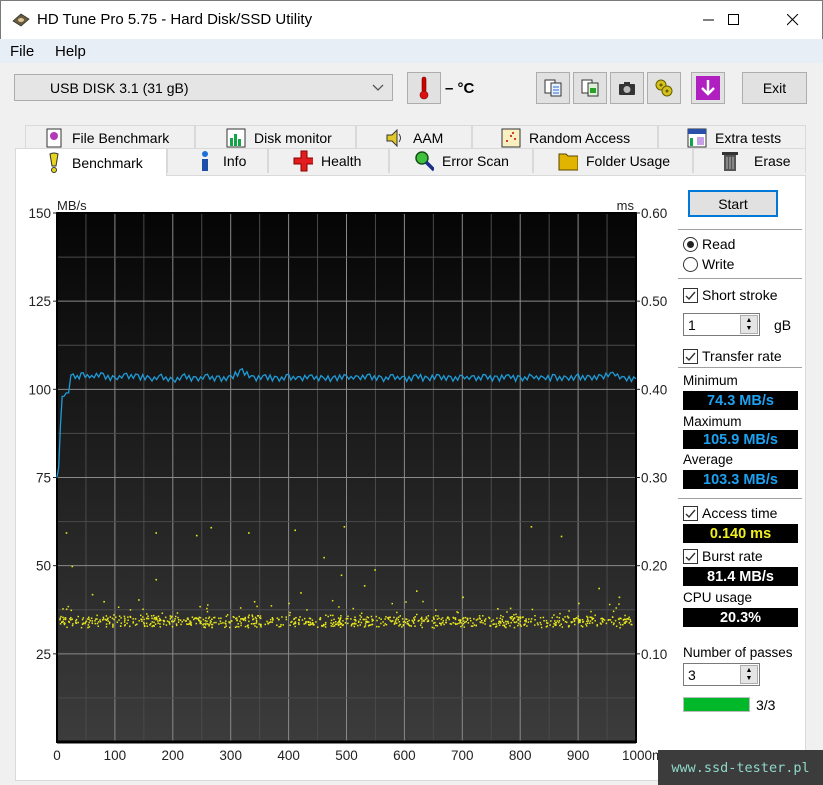  What do you see at coordinates (740, 400) in the screenshot?
I see `minimum-value: 74.3 MB/s` at bounding box center [740, 400].